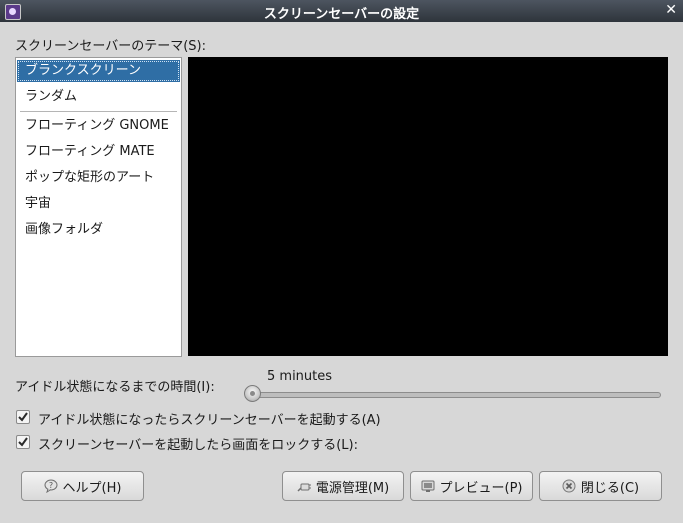 This screenshot has height=523, width=683. Describe the element at coordinates (481, 488) in the screenshot. I see `preview-button-label: プレビュー(P)` at that location.